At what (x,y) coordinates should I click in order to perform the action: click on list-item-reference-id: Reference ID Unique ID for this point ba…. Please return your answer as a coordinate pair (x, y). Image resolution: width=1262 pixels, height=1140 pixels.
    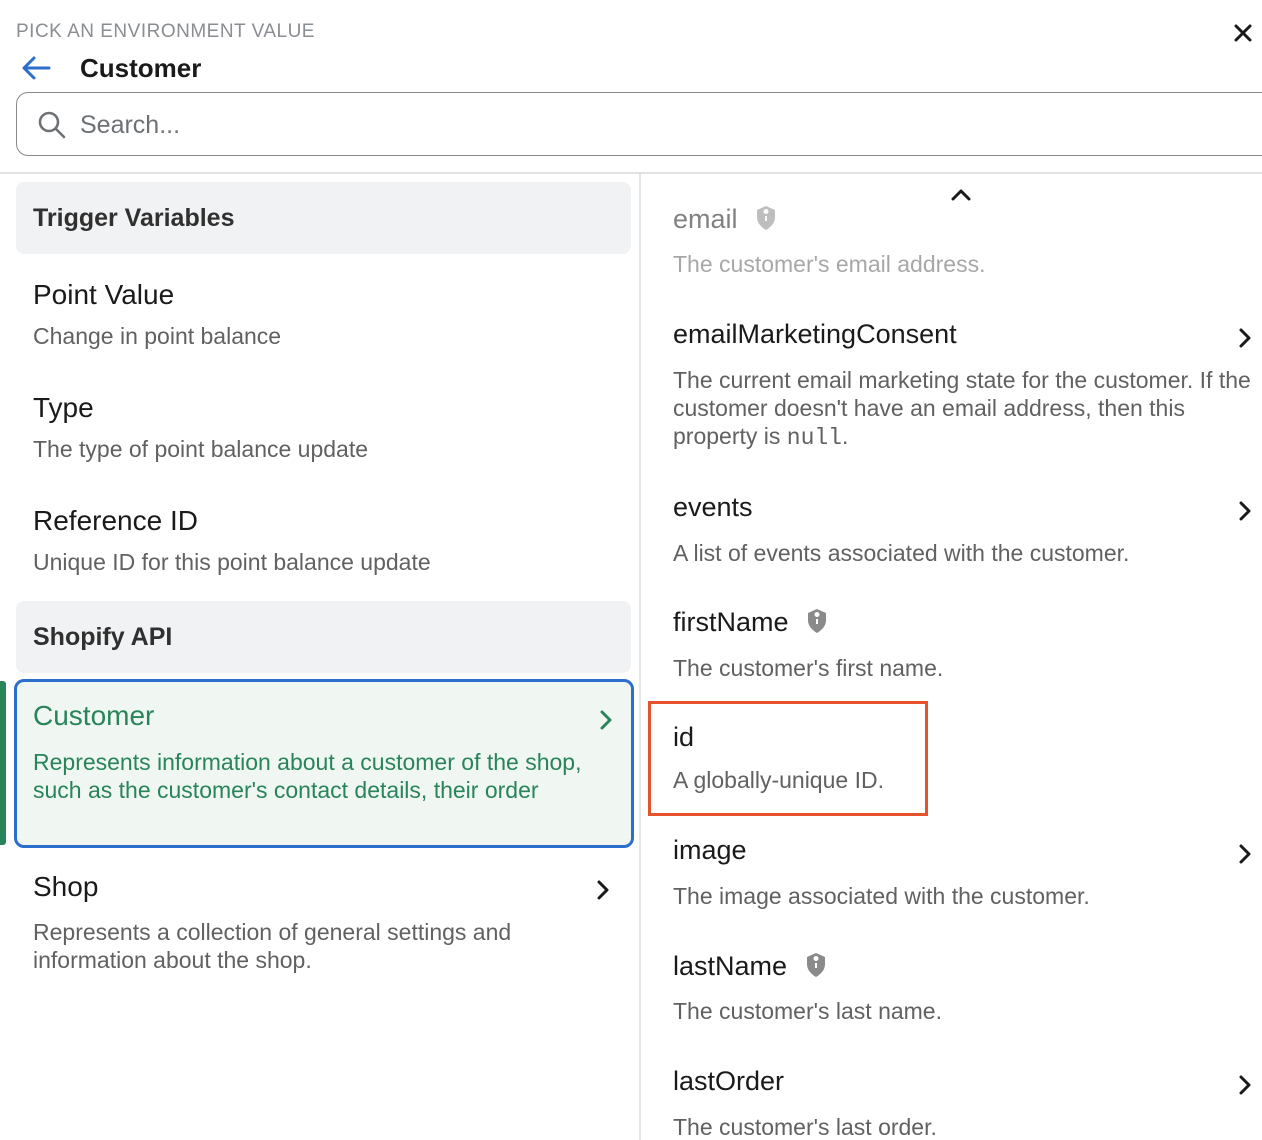
    Looking at the image, I should click on (323, 545).